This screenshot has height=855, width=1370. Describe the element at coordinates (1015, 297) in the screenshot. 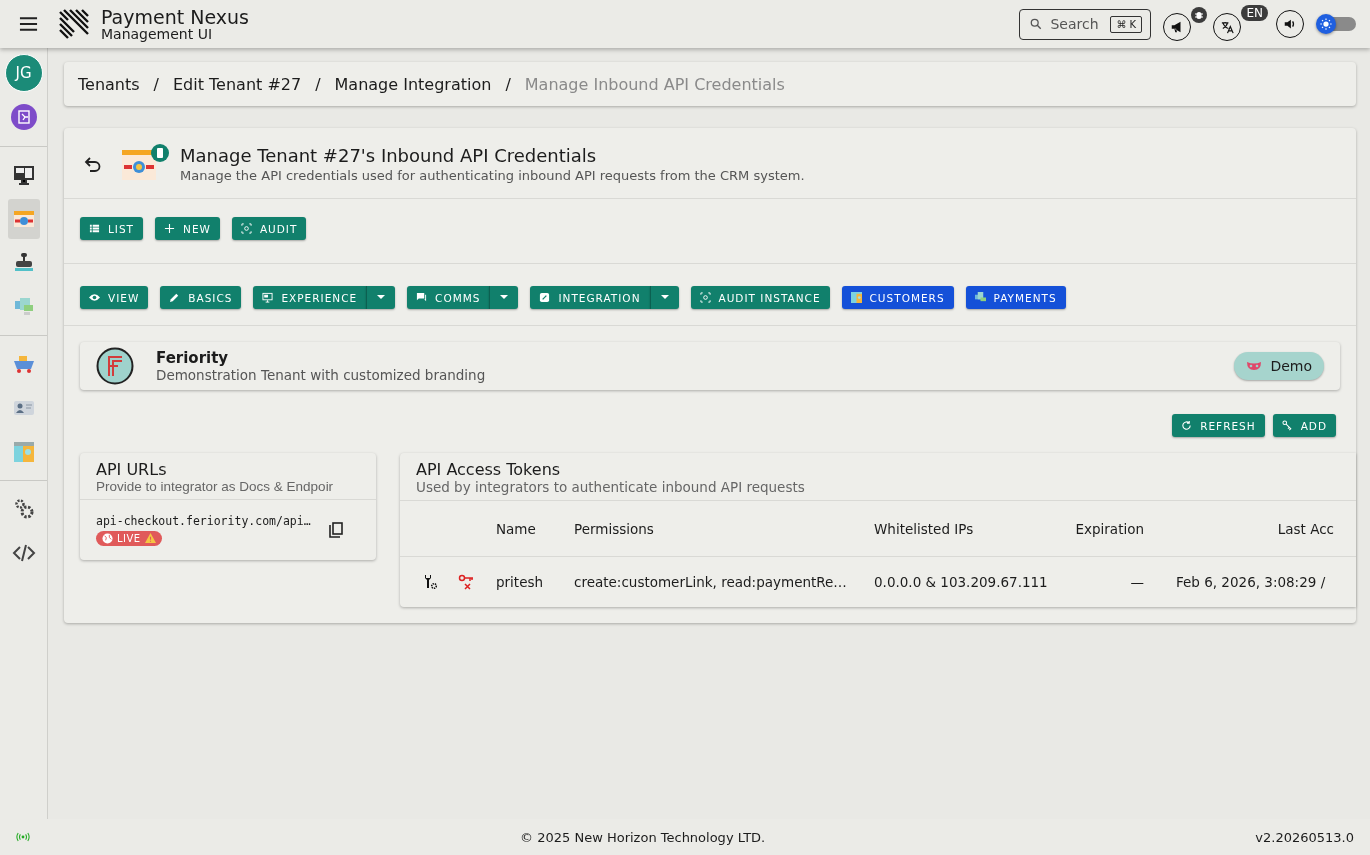

I see `tab-button: PAYMENTS` at that location.